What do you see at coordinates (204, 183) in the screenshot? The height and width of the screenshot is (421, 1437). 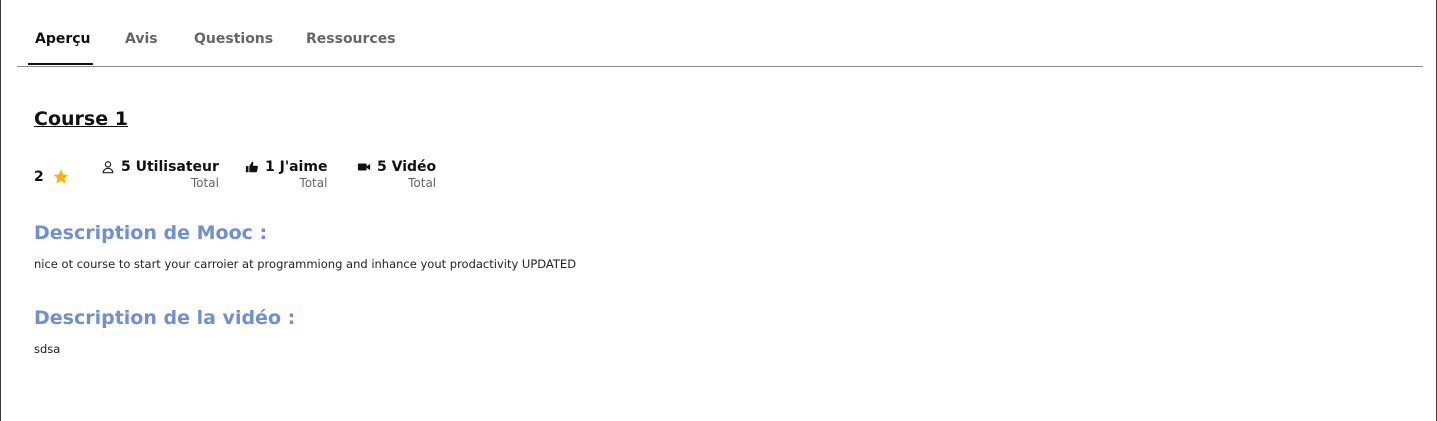 I see `stat-users-label: Total` at bounding box center [204, 183].